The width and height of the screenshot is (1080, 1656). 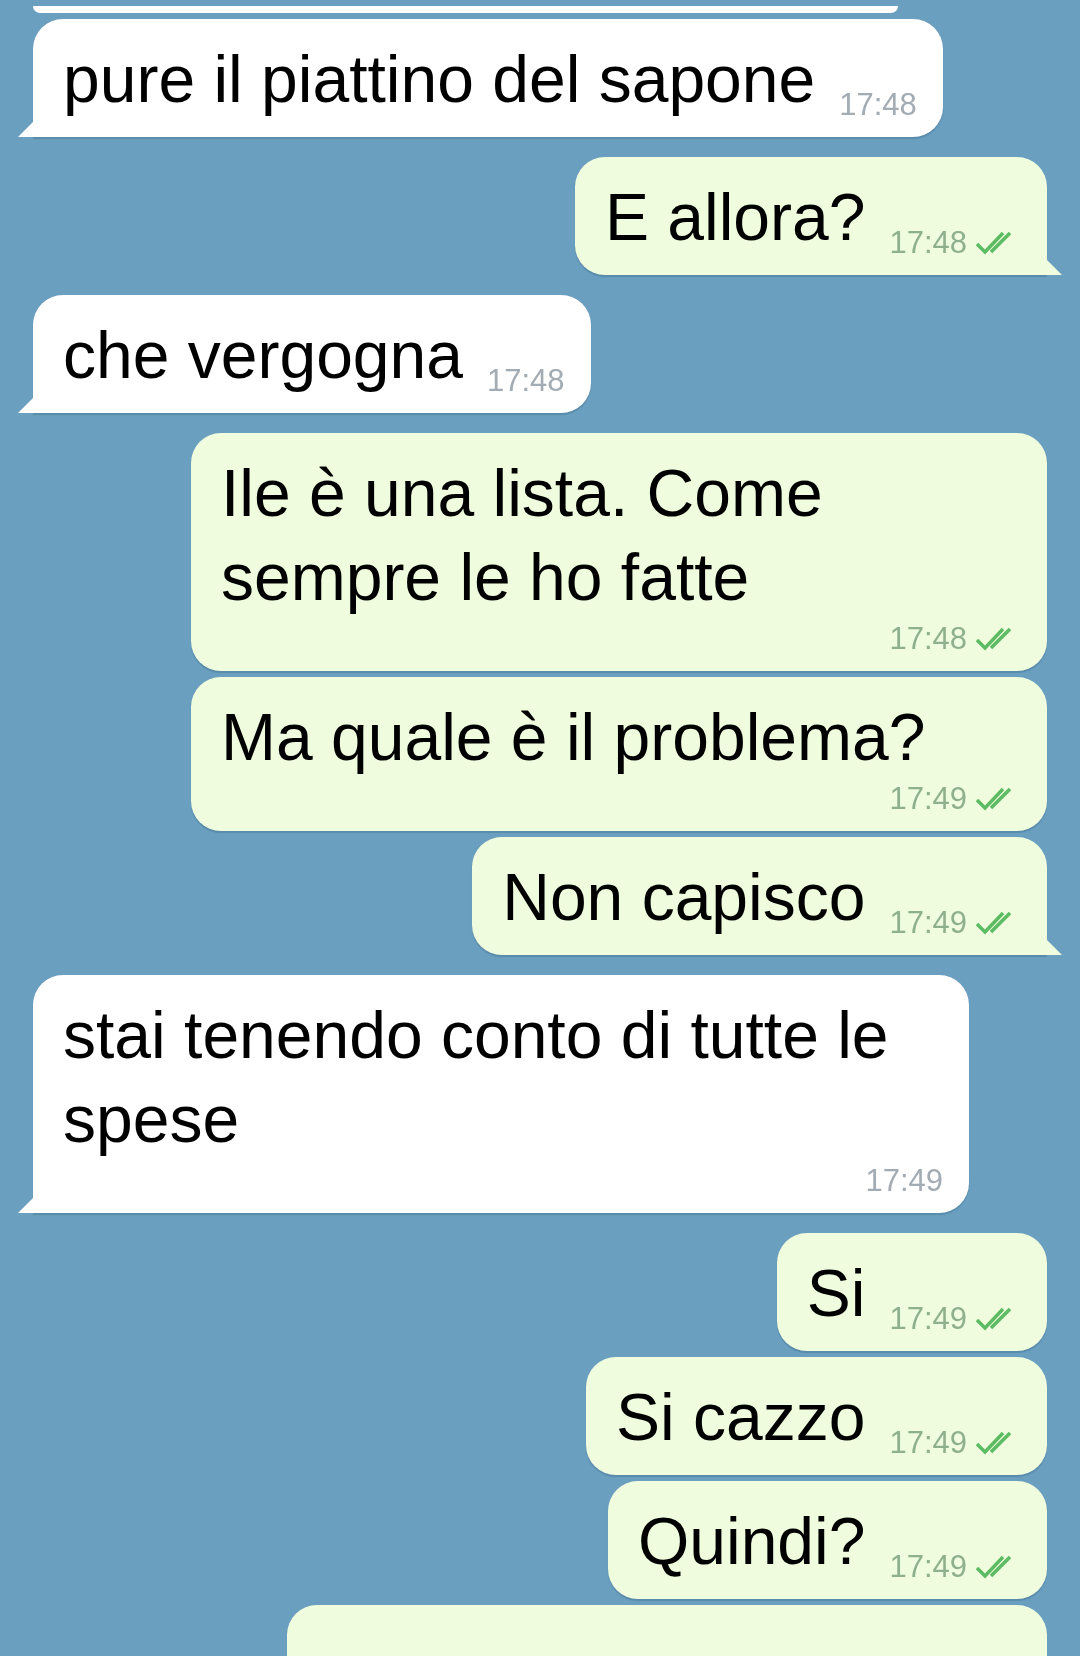 What do you see at coordinates (439, 79) in the screenshot?
I see `message-text: pure il piattino del sapone` at bounding box center [439, 79].